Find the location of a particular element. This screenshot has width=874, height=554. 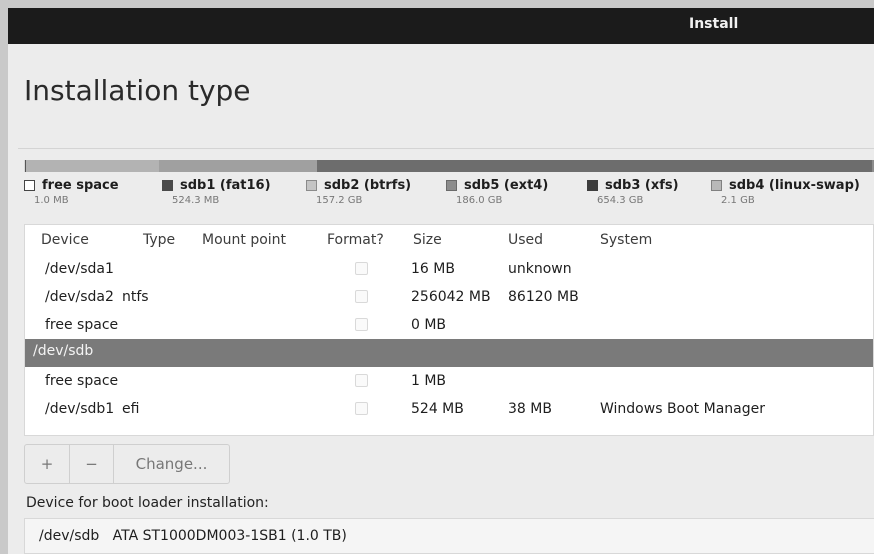

legend-label: sdb4 (linux-swap) is located at coordinates (794, 185).